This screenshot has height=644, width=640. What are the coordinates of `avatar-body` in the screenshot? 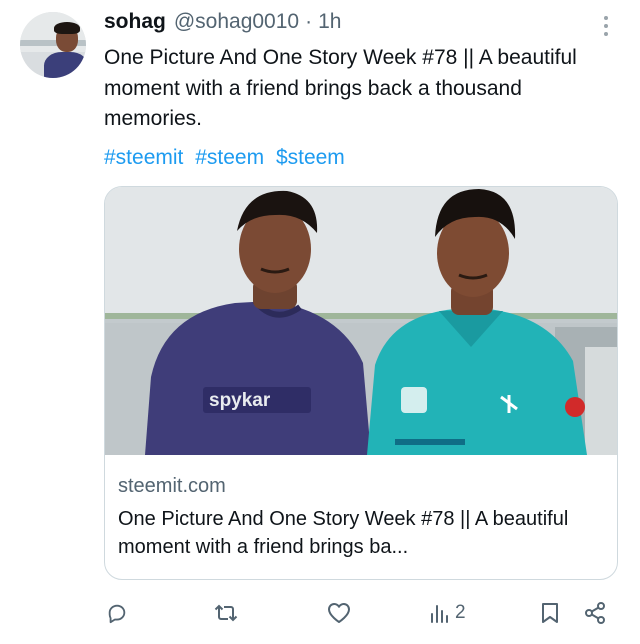 It's located at (65, 65).